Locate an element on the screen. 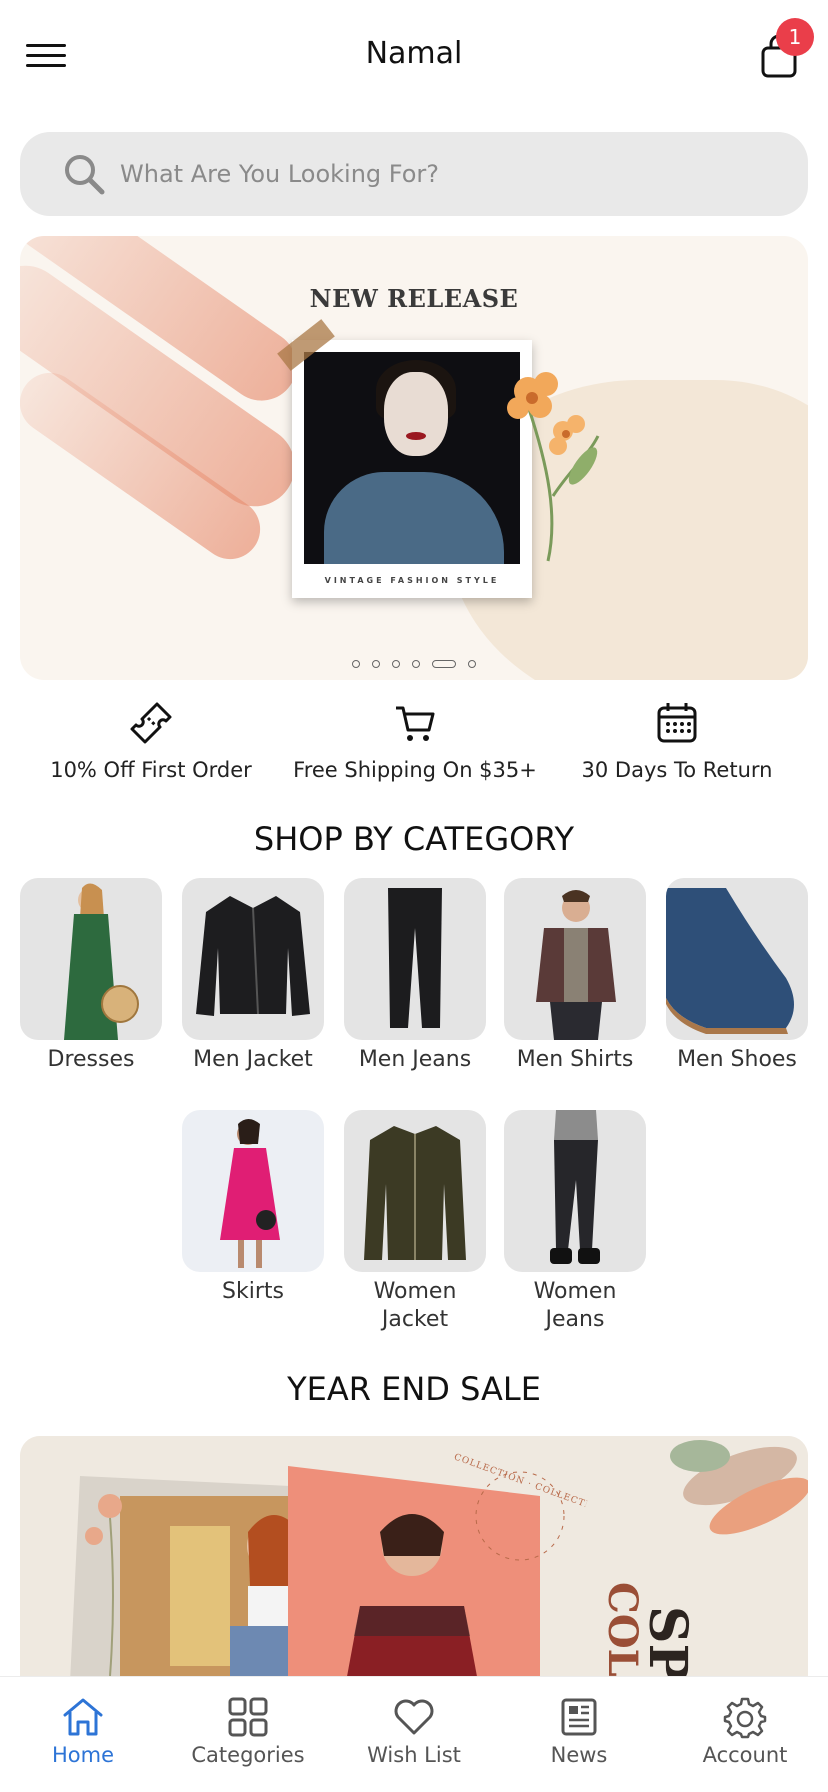 The image size is (828, 1792). category-dresses: Dresses is located at coordinates (91, 976).